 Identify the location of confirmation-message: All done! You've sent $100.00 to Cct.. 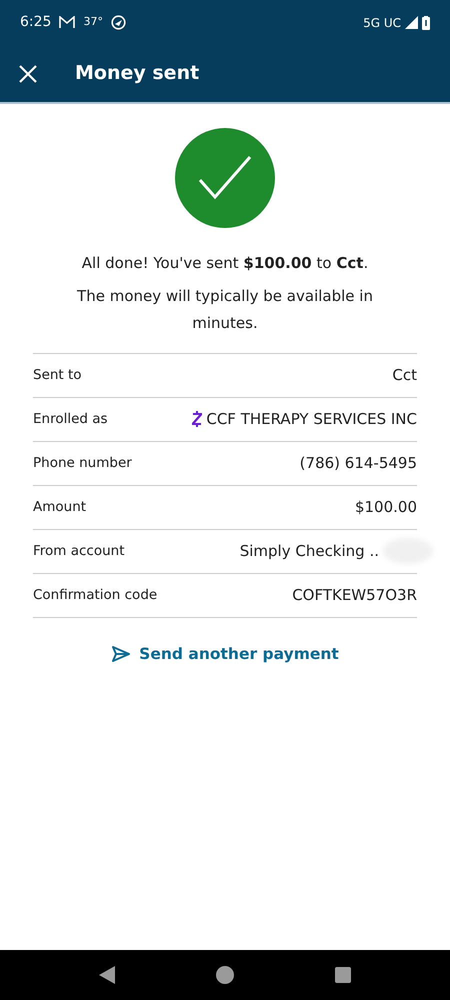
(225, 263).